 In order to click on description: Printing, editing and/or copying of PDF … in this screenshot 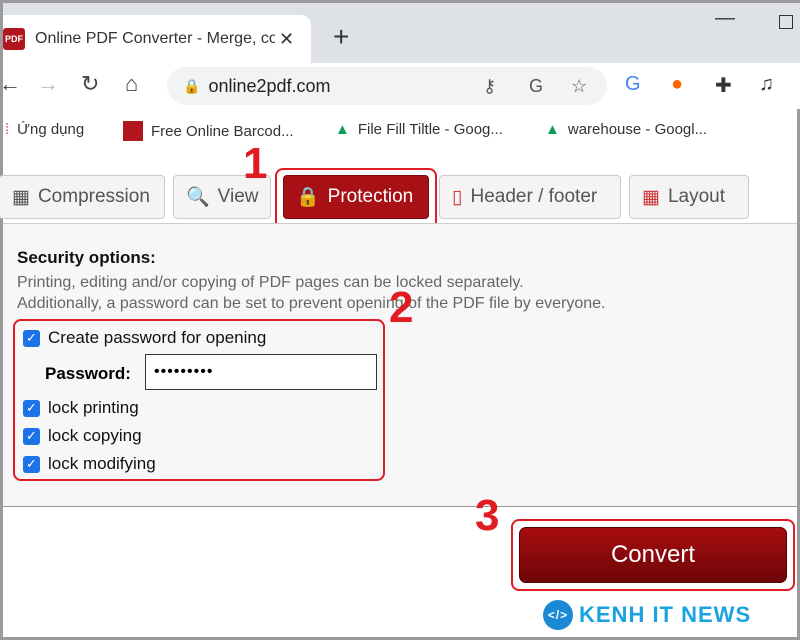, I will do `click(270, 282)`.